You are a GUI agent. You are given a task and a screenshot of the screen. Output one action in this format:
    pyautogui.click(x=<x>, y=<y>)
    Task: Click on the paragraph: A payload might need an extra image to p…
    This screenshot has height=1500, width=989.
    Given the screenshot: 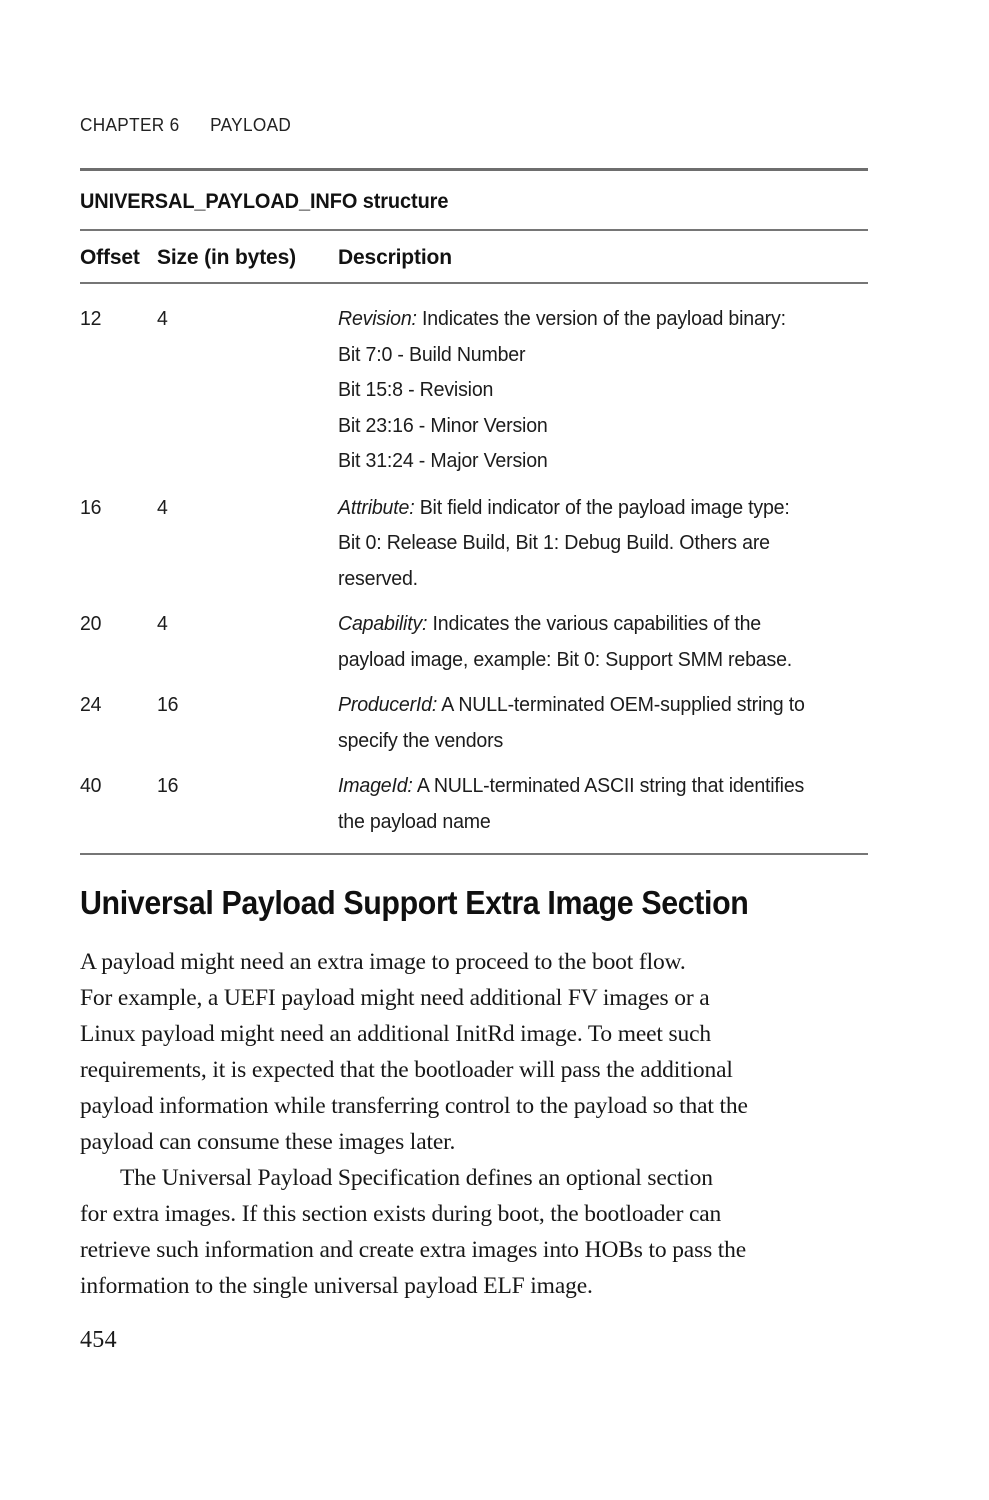 What is the action you would take?
    pyautogui.click(x=480, y=1052)
    